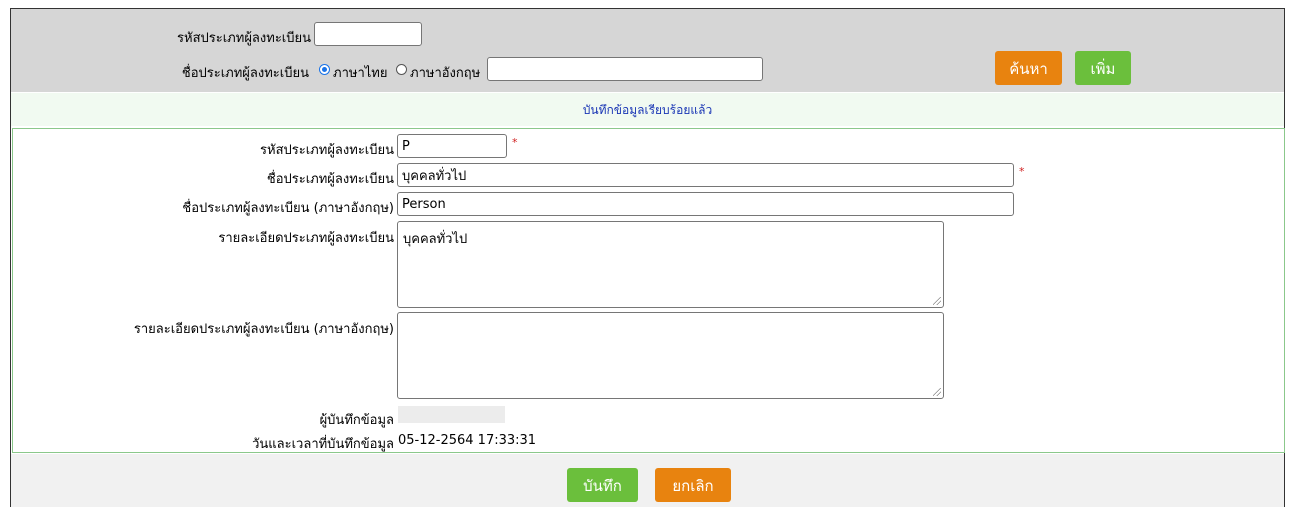 This screenshot has width=1298, height=507. I want to click on datetime-label: วันและเวลาที่บันทึกข้อมูล, so click(323, 444).